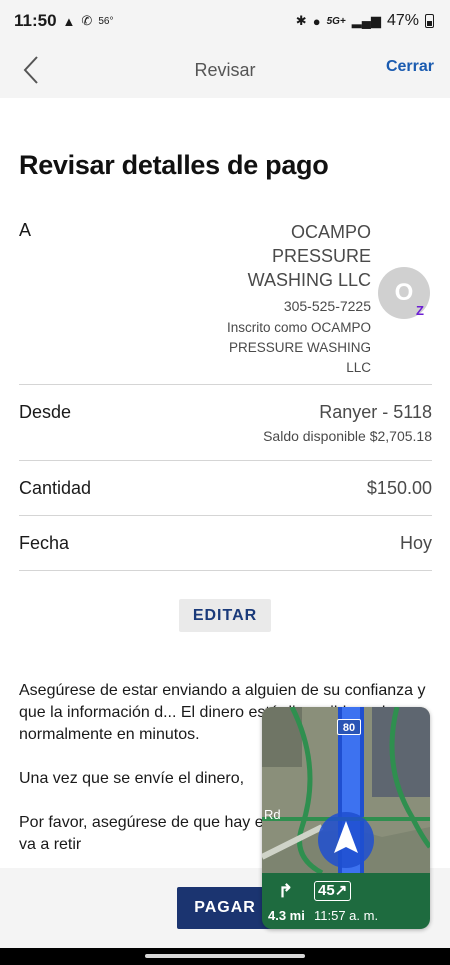  I want to click on navigation-map-overlay: Rd 80 ↱ 4.3 mi 45↗ 11:57 a. m., so click(346, 818).